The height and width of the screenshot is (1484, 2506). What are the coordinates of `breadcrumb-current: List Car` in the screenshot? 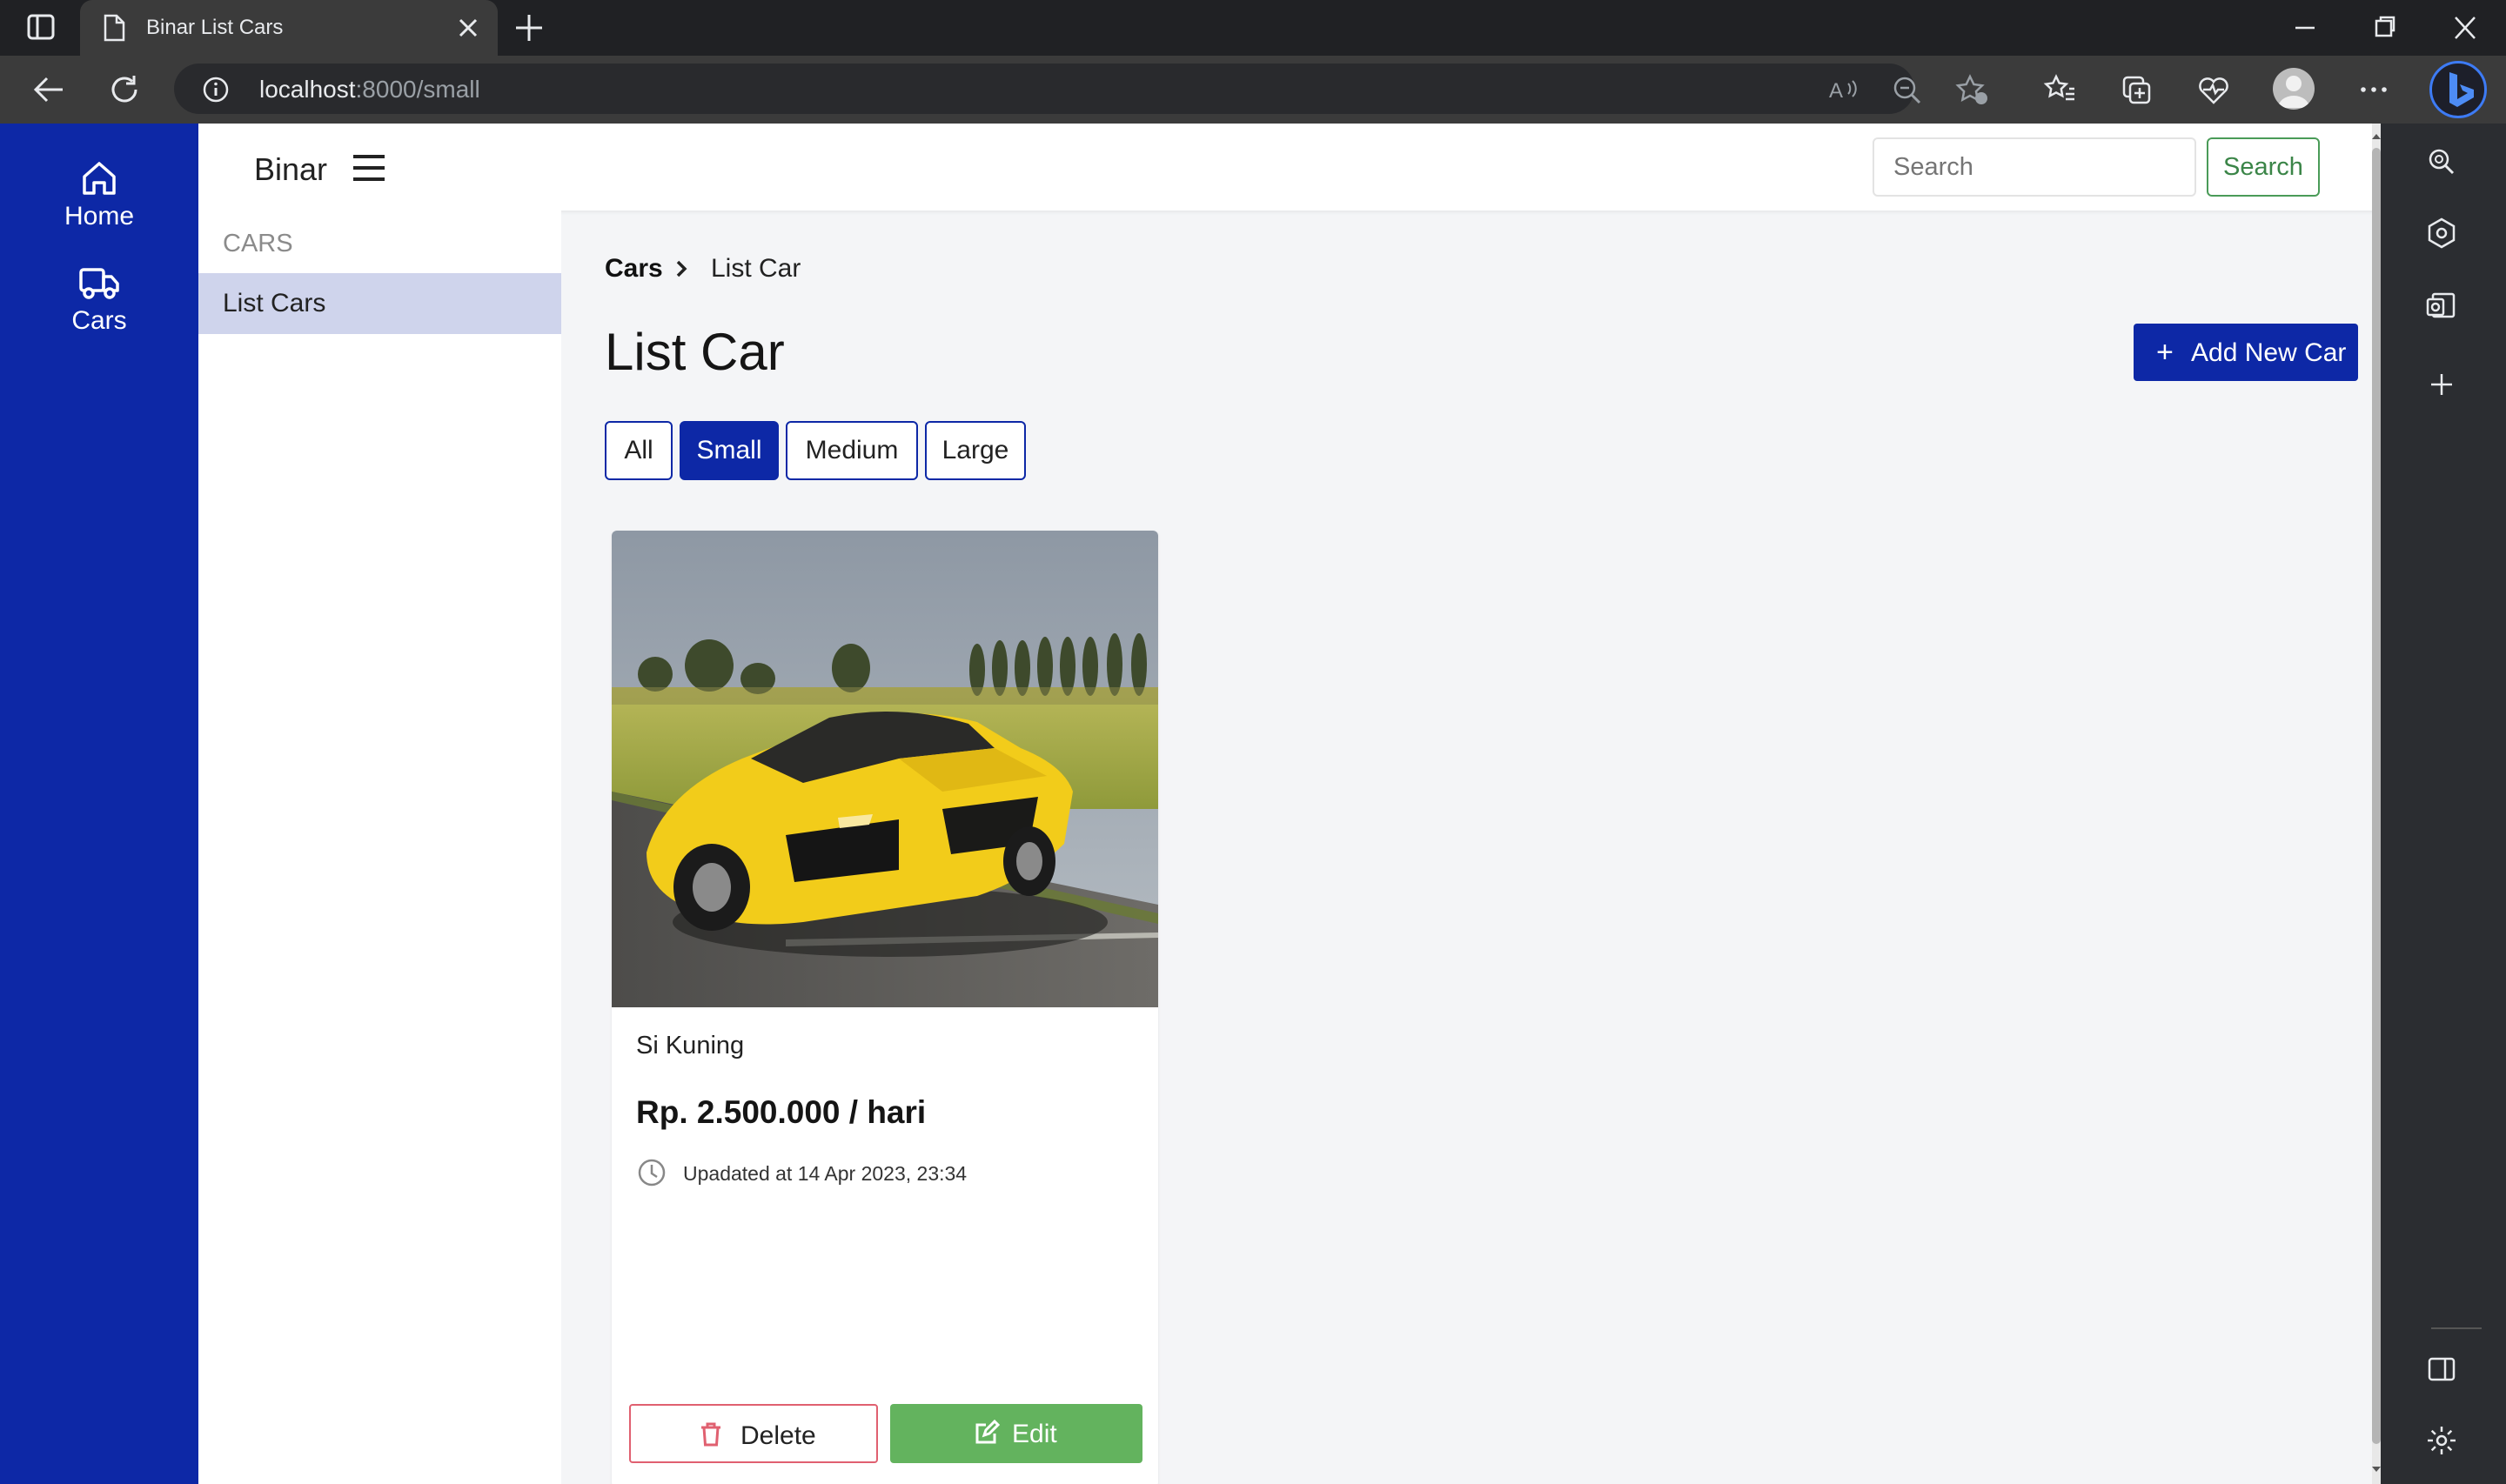 It's located at (756, 268).